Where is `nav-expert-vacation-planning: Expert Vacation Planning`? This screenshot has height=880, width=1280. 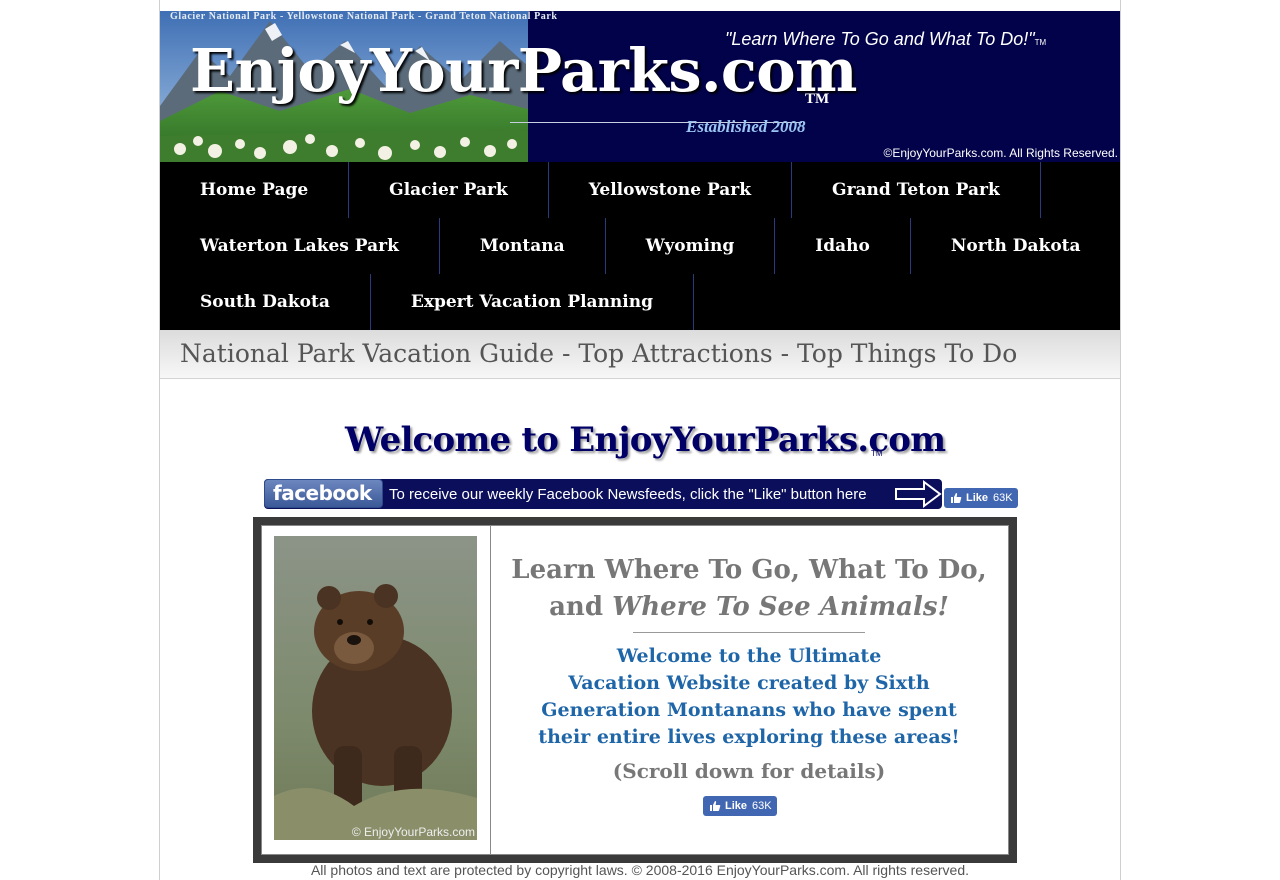 nav-expert-vacation-planning: Expert Vacation Planning is located at coordinates (533, 302).